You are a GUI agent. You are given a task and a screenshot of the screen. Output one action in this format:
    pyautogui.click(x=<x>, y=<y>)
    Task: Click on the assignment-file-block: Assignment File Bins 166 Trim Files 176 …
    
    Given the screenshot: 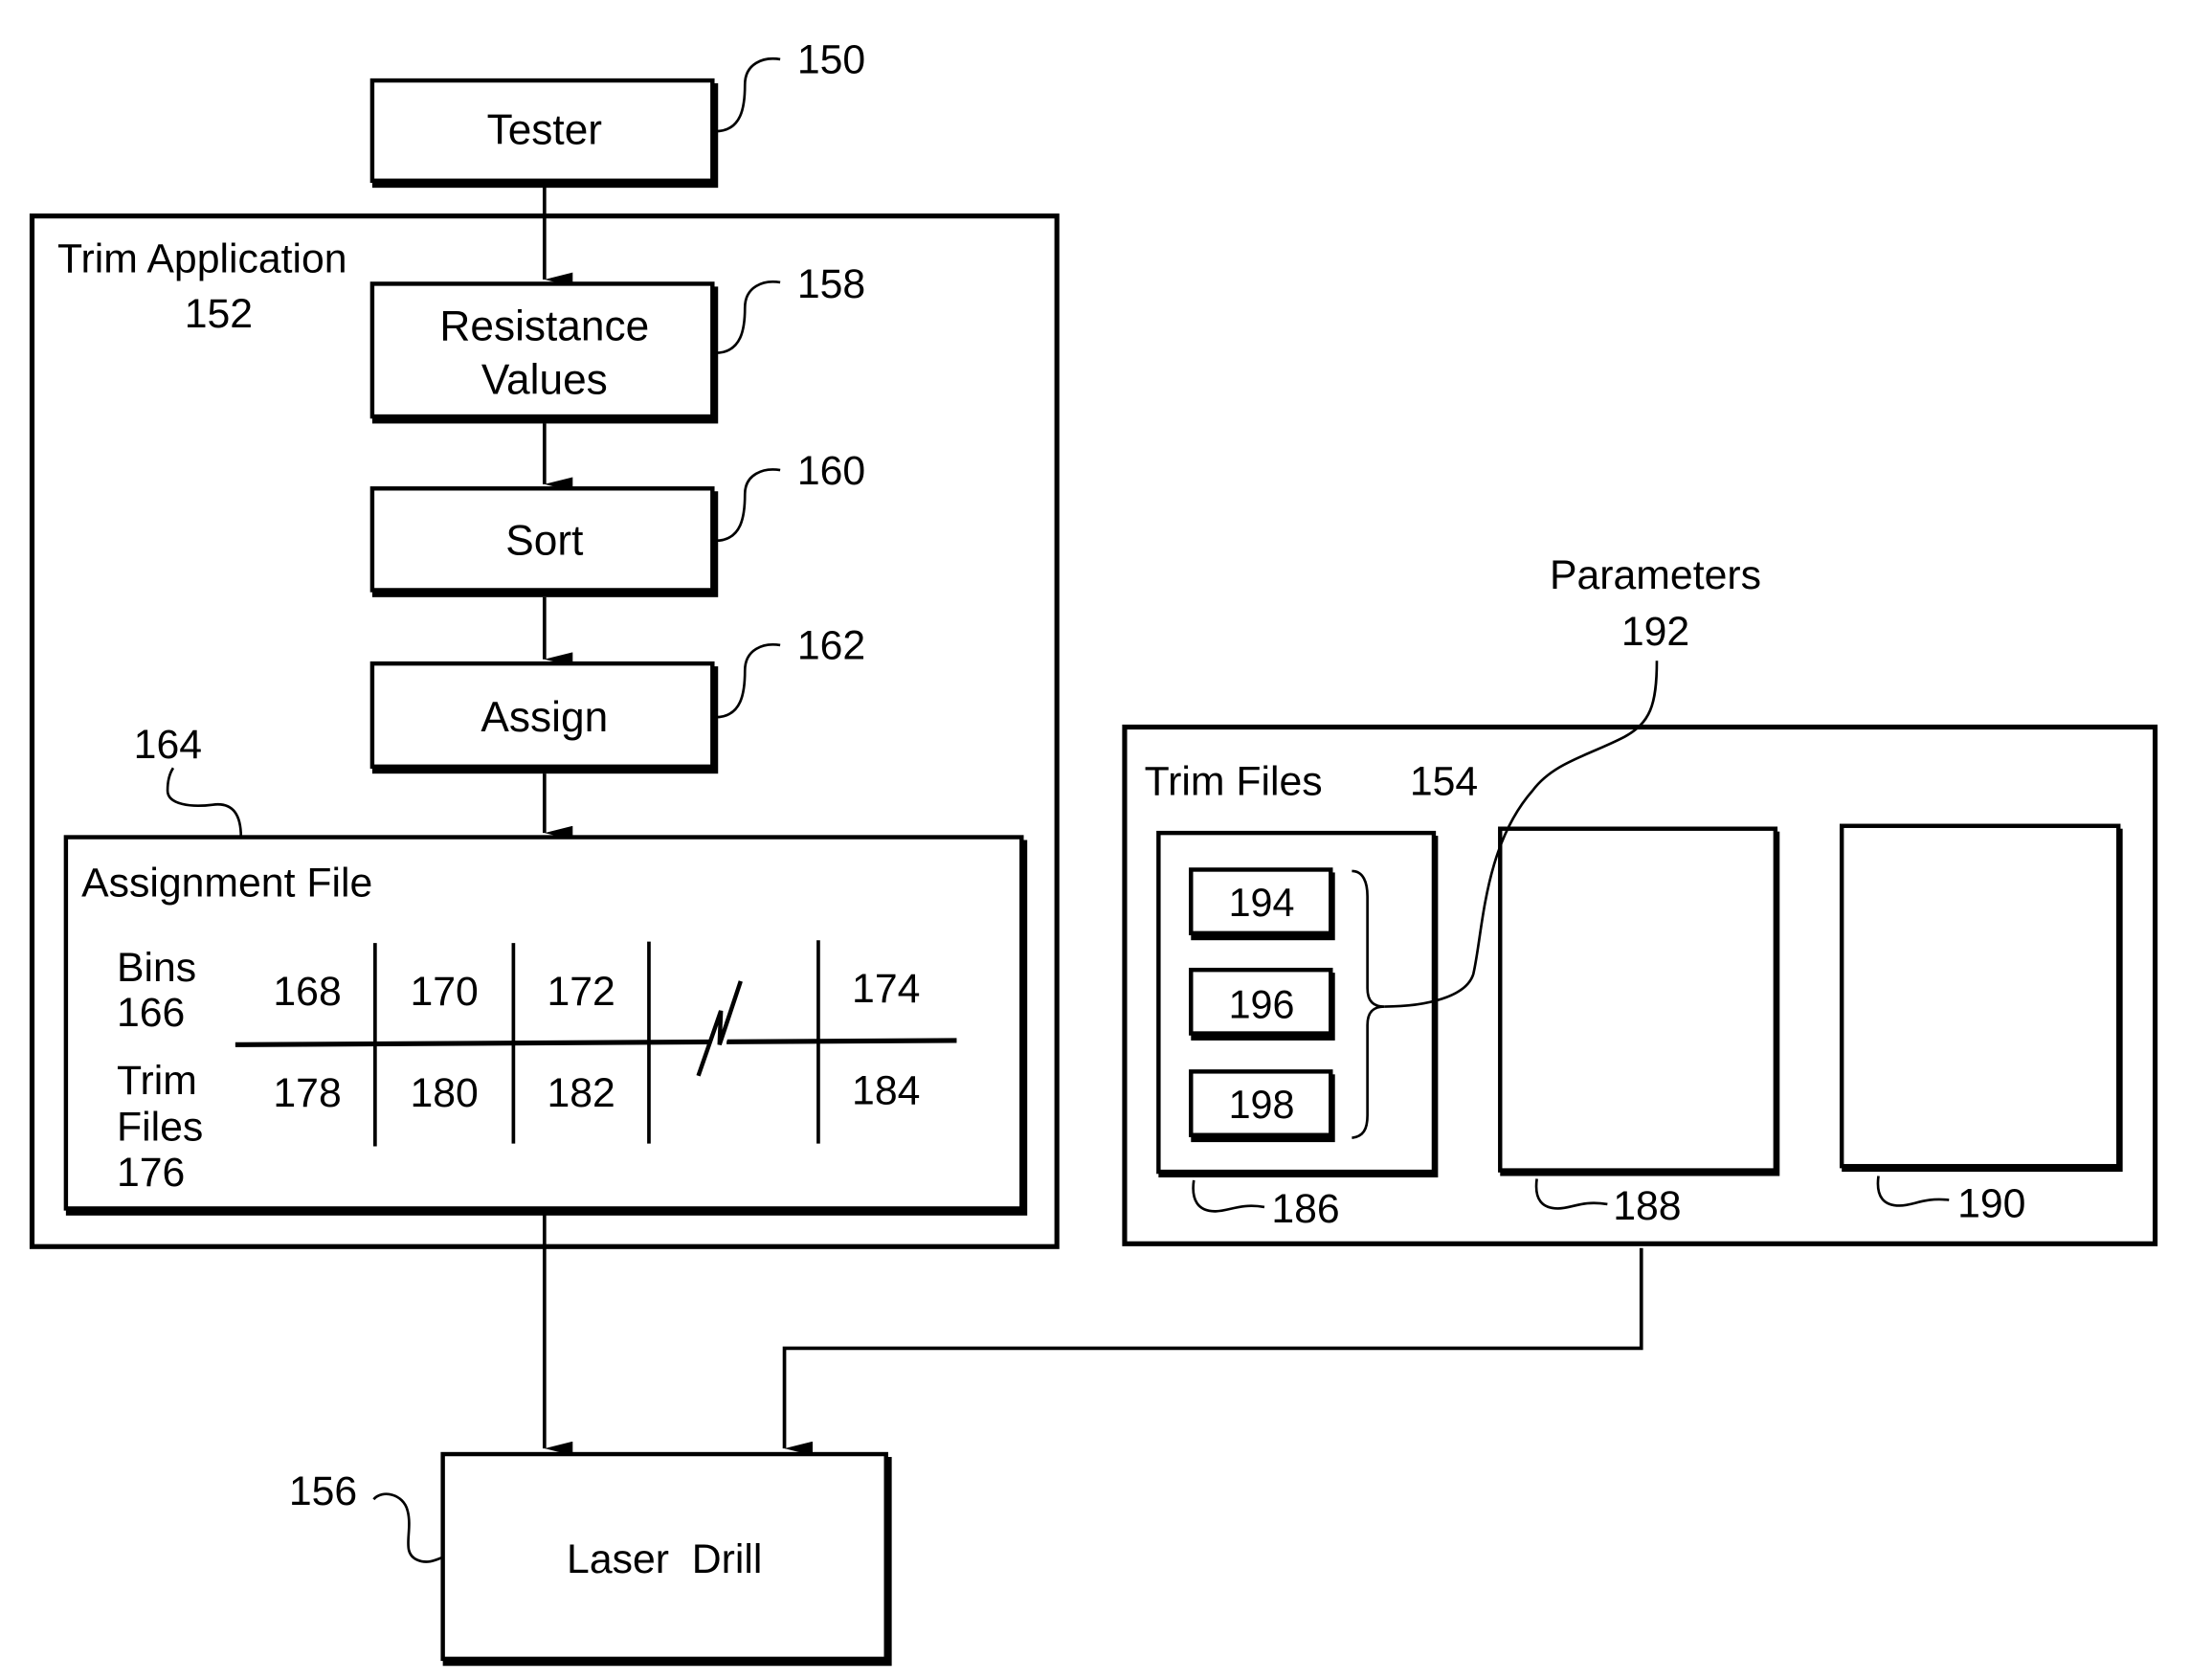 What is the action you would take?
    pyautogui.click(x=546, y=1025)
    